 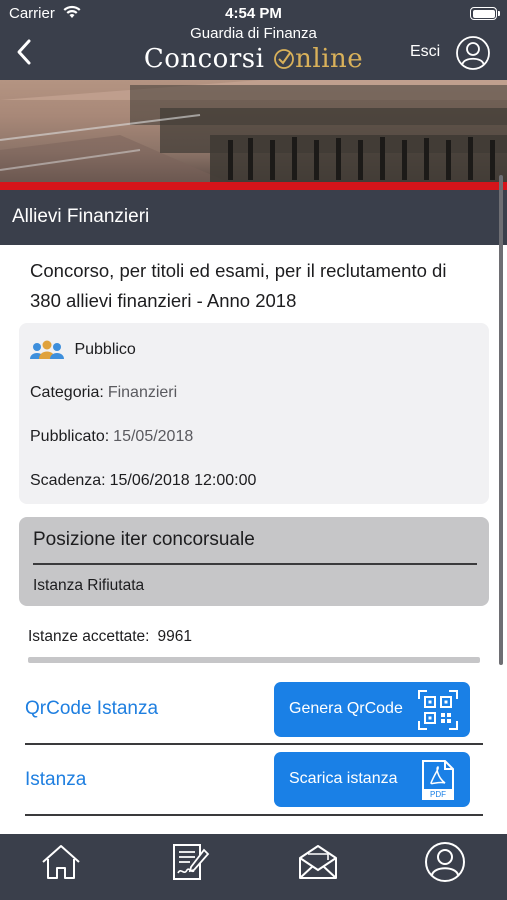 What do you see at coordinates (89, 585) in the screenshot?
I see `position-status: Istanza Rifiutata` at bounding box center [89, 585].